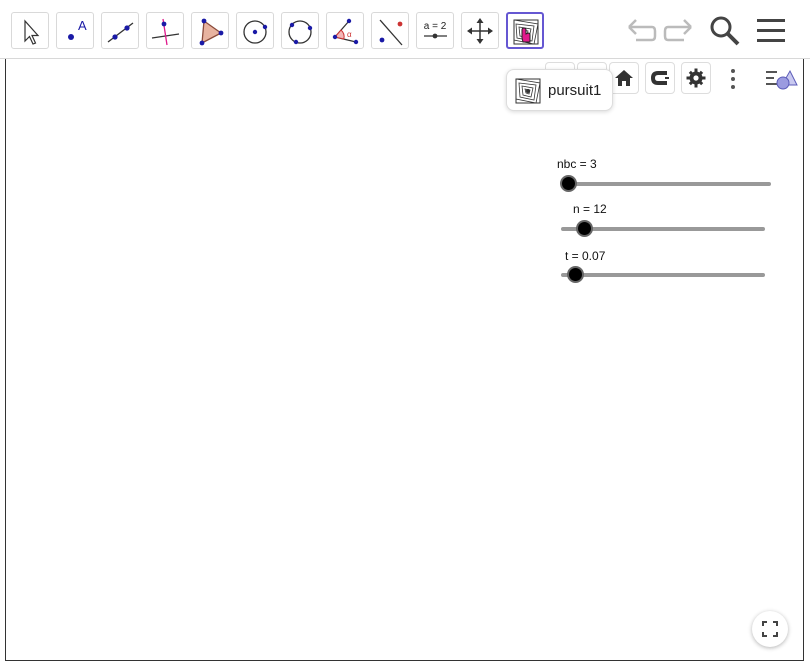  I want to click on style-bar-toggle, so click(782, 79).